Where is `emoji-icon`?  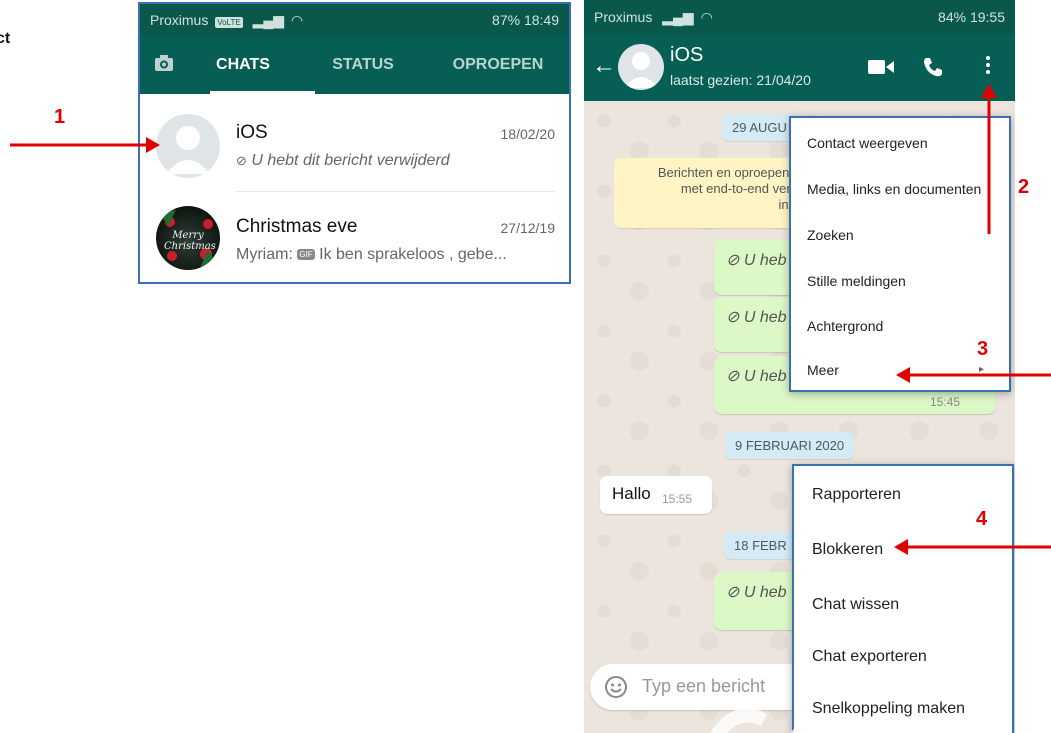
emoji-icon is located at coordinates (616, 687).